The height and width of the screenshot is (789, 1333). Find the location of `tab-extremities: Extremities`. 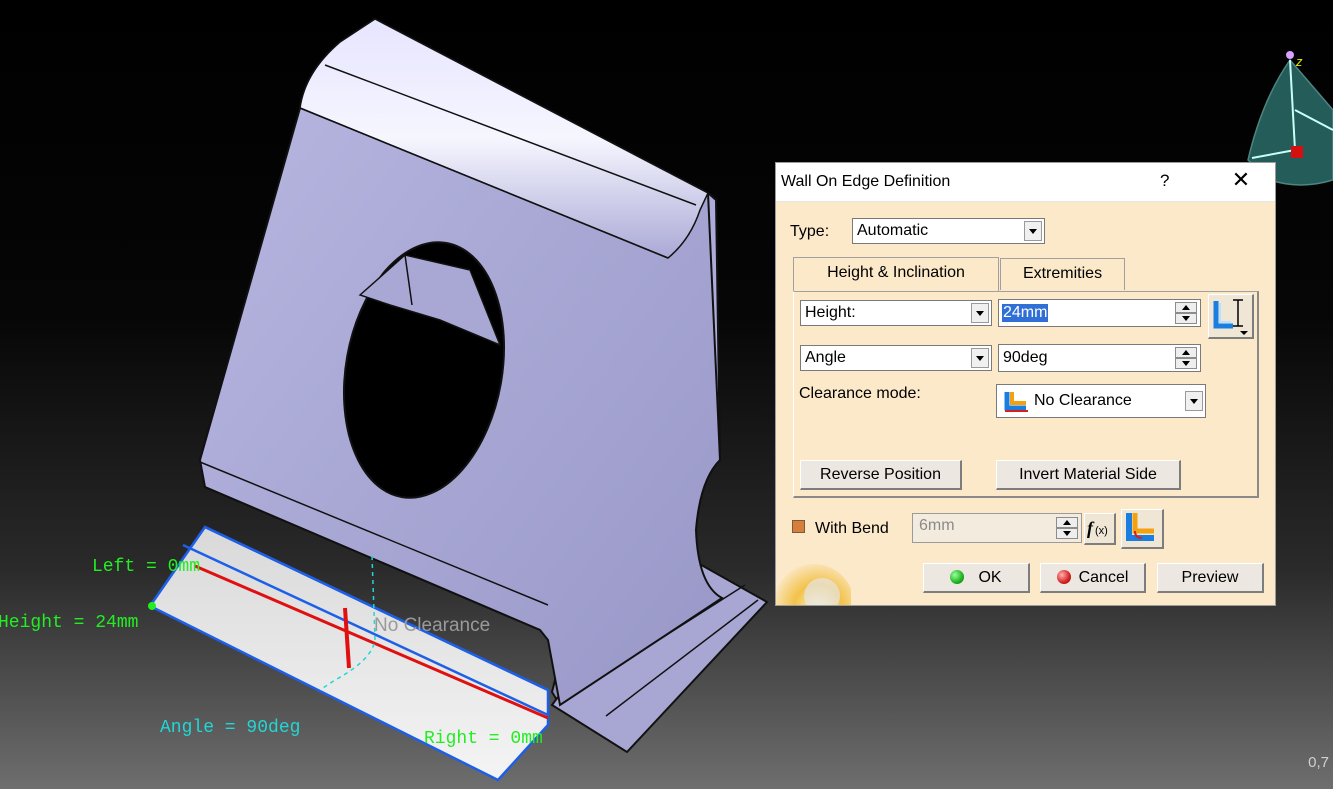

tab-extremities: Extremities is located at coordinates (1062, 274).